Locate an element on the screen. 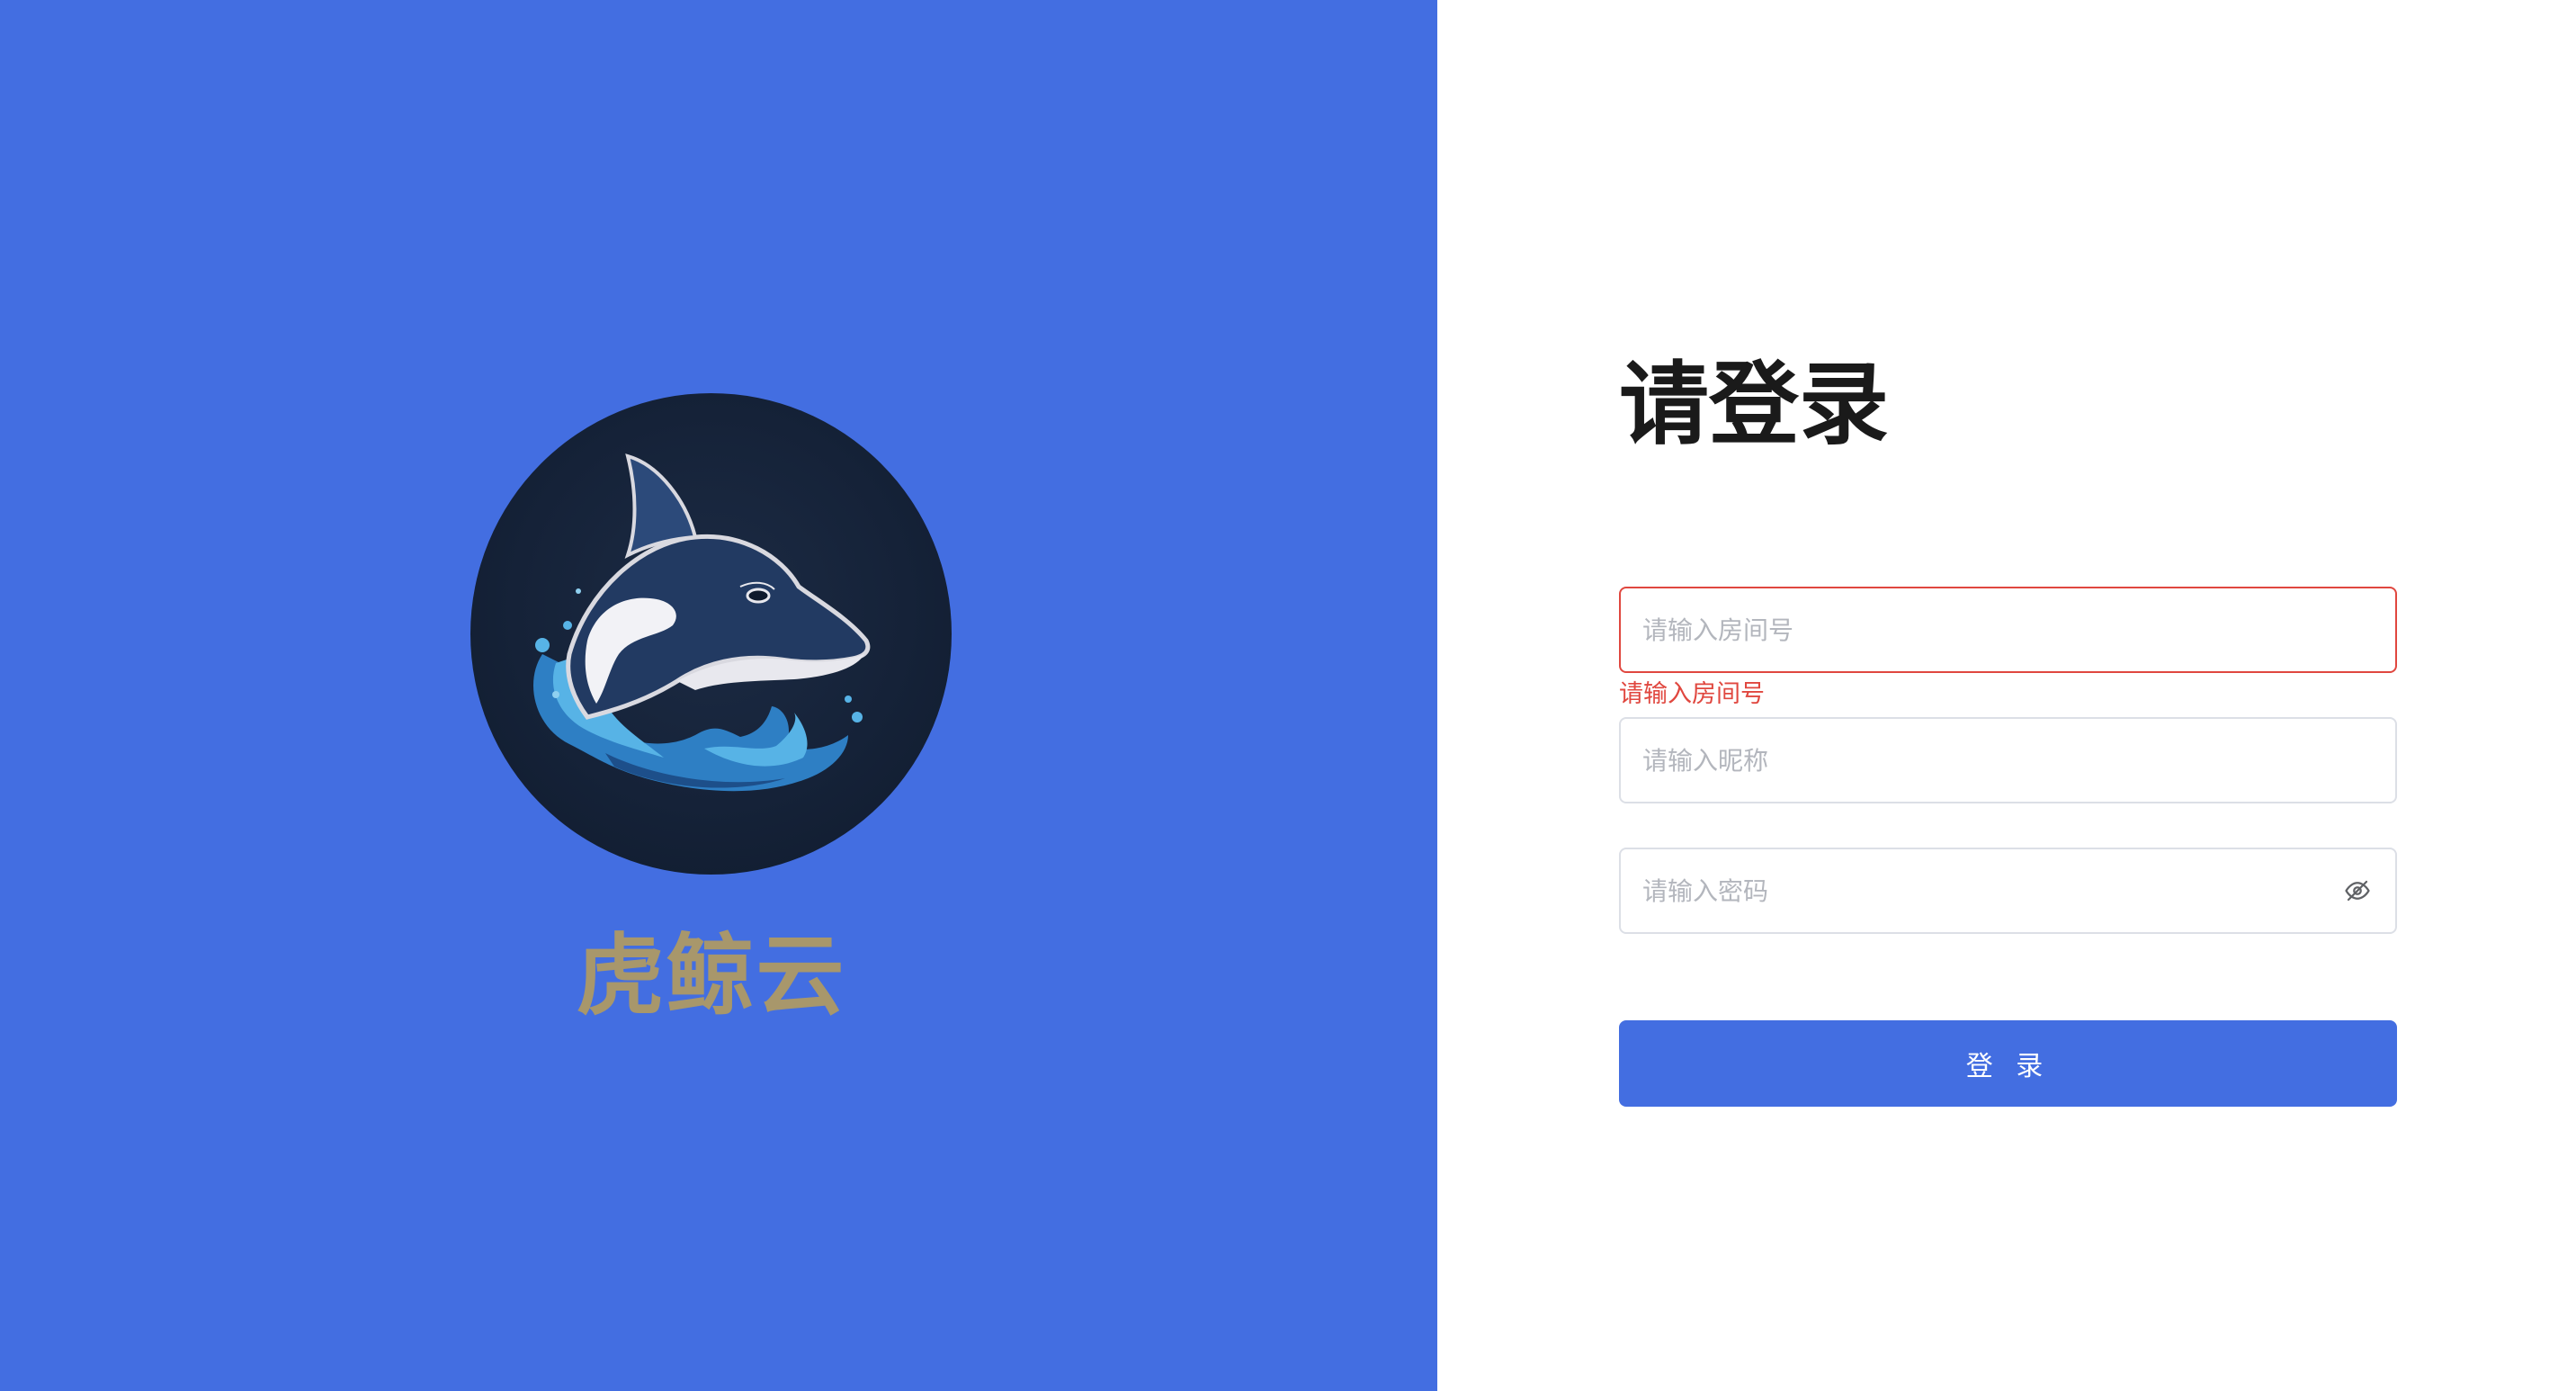 This screenshot has width=2576, height=1391. password-field is located at coordinates (2008, 891).